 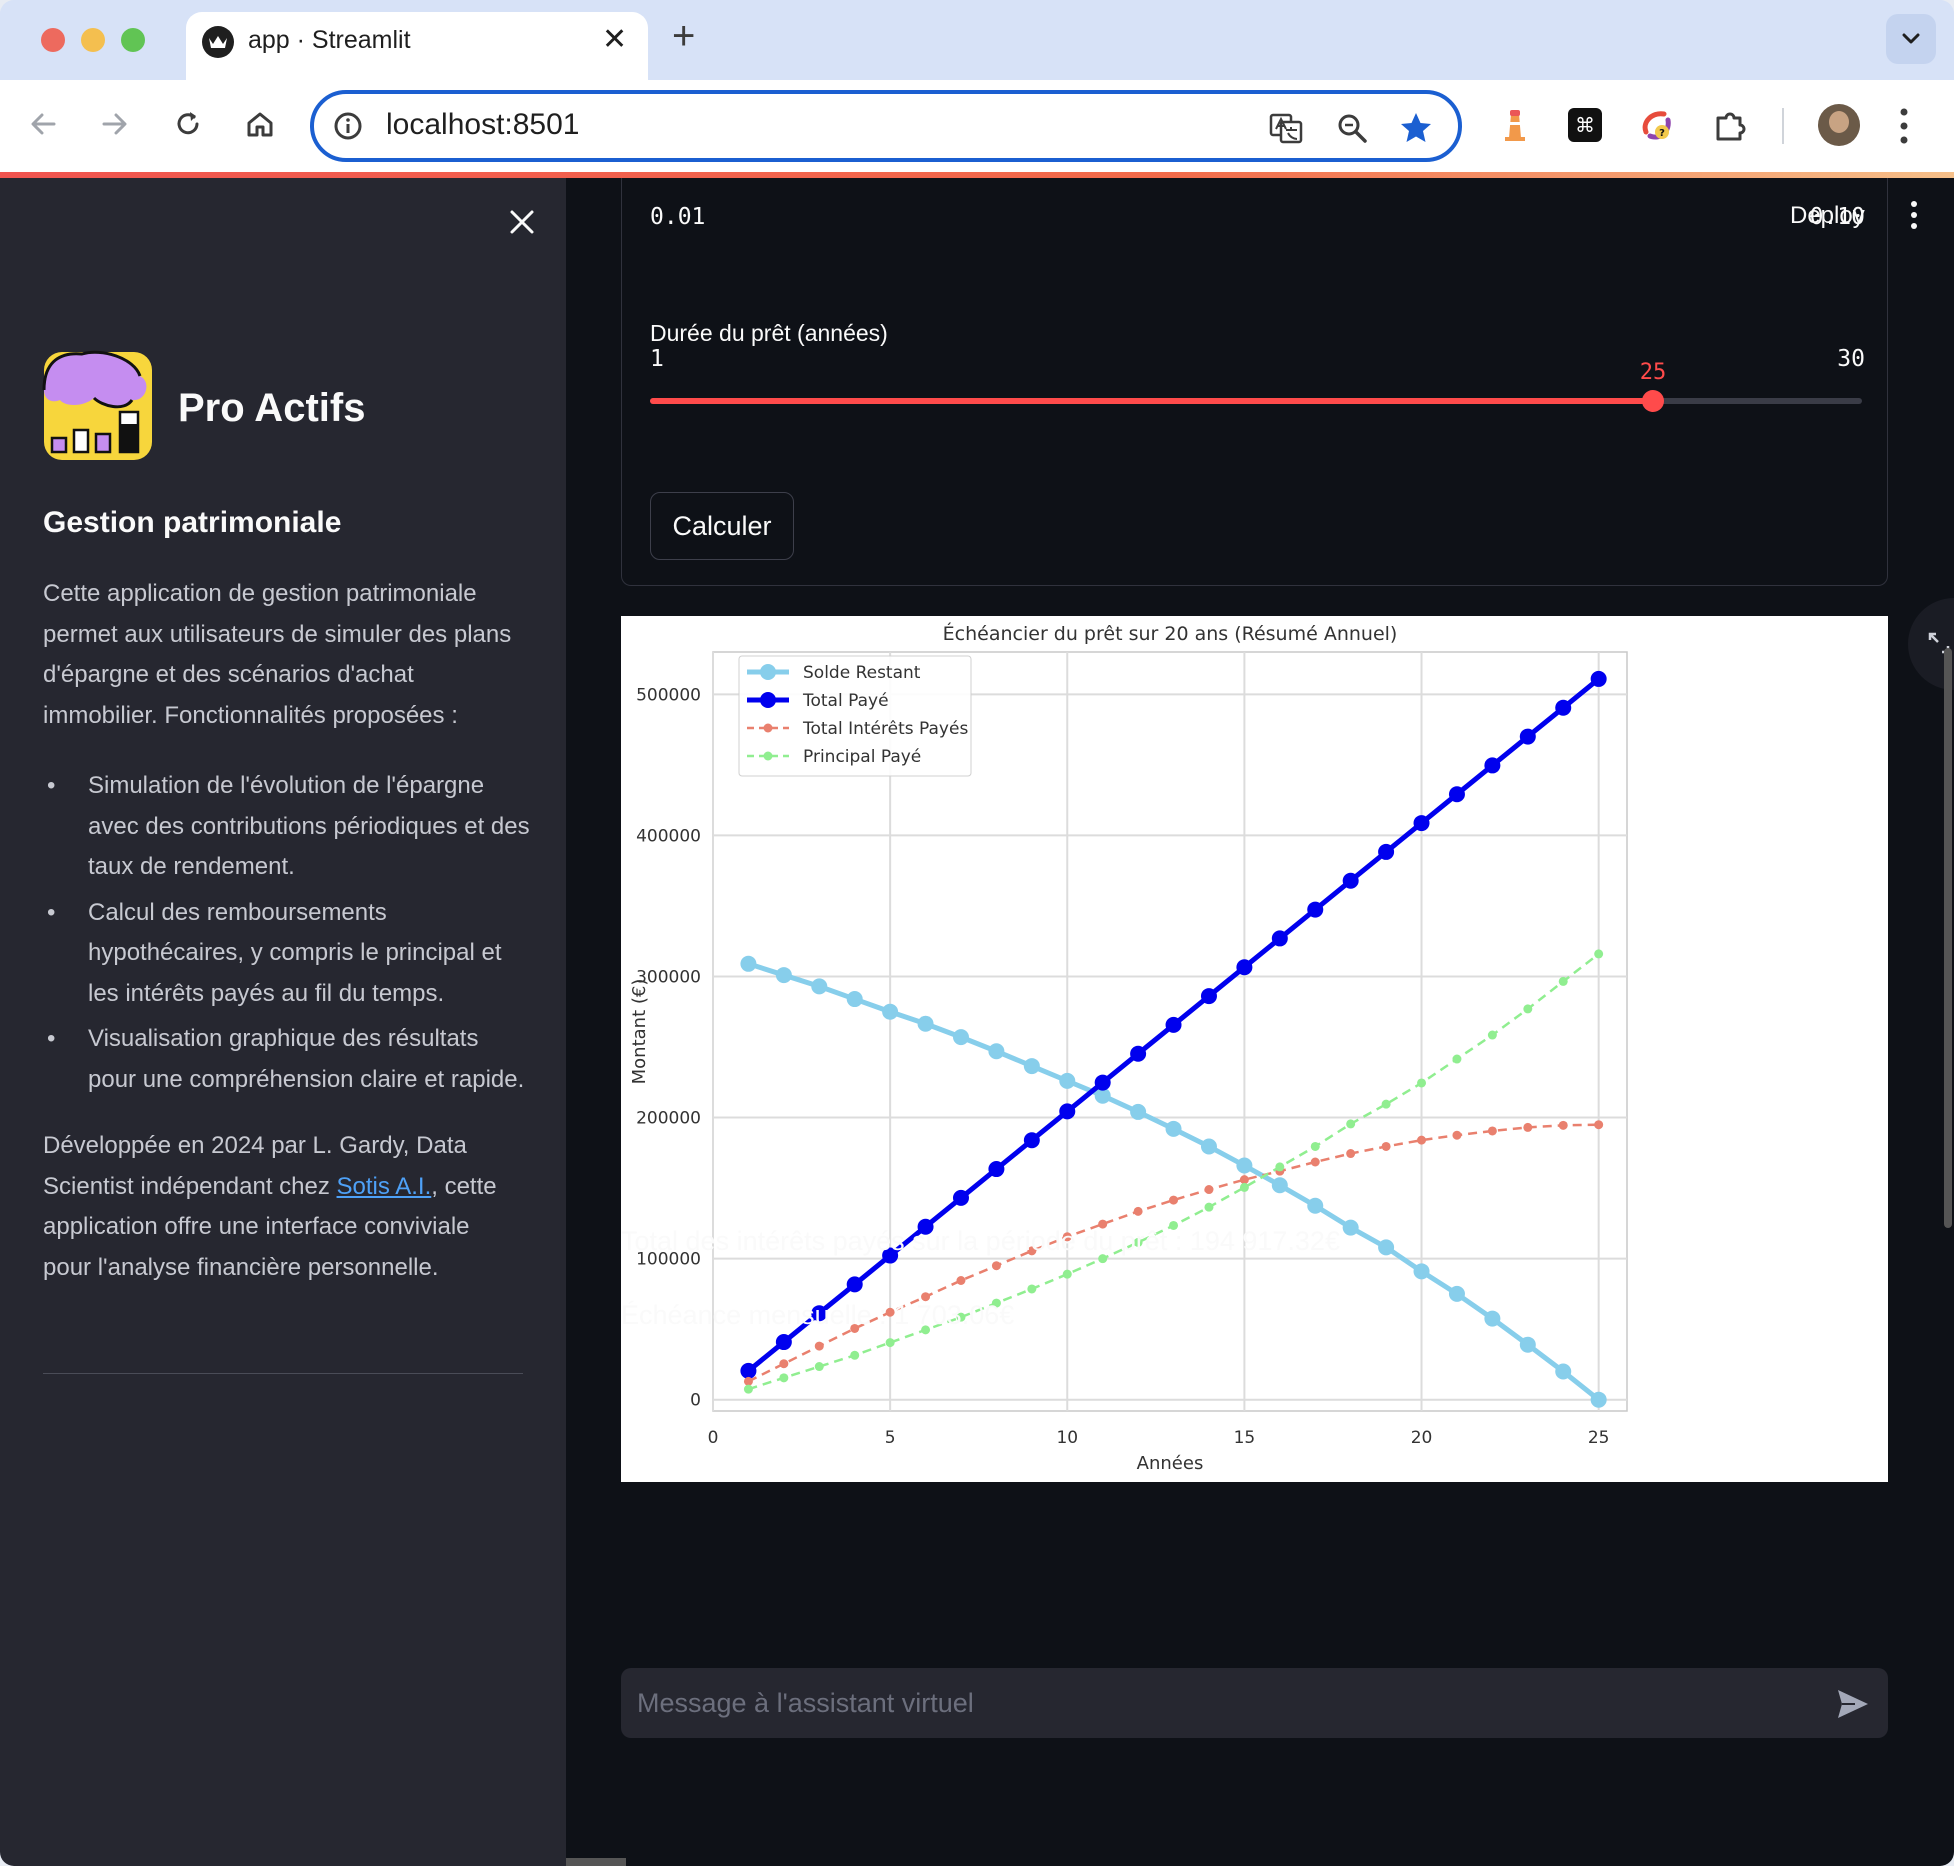 I want to click on x-axis-label: Années, so click(x=1170, y=1463).